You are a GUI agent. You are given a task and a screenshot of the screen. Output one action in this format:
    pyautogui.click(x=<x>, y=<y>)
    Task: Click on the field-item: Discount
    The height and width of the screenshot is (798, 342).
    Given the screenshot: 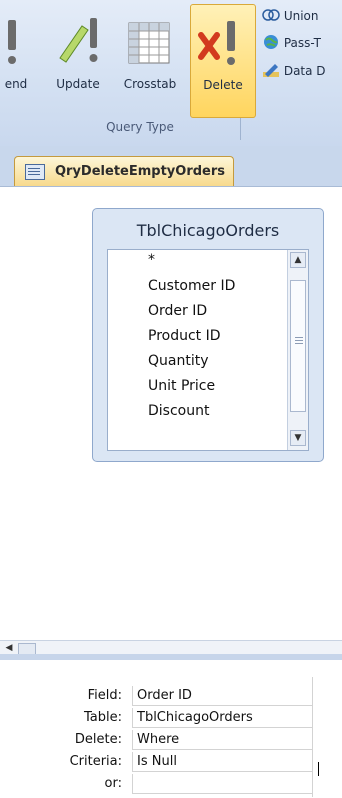 What is the action you would take?
    pyautogui.click(x=178, y=411)
    